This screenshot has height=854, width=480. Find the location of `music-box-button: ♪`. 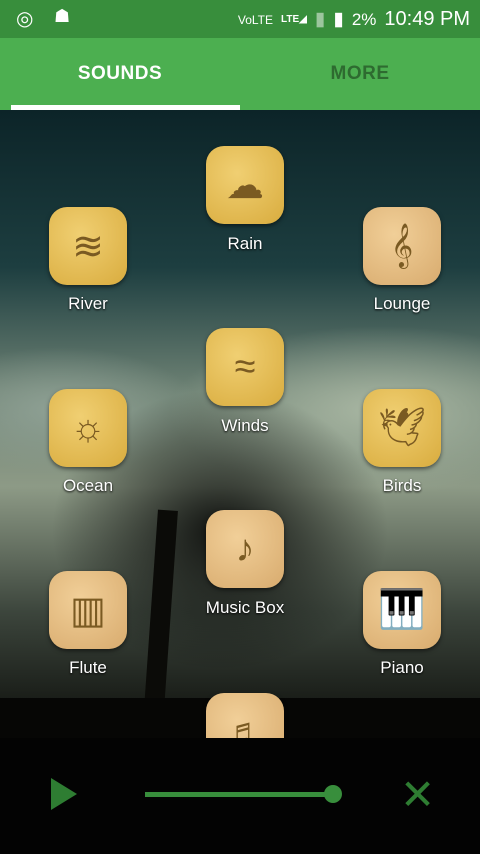

music-box-button: ♪ is located at coordinates (245, 549).